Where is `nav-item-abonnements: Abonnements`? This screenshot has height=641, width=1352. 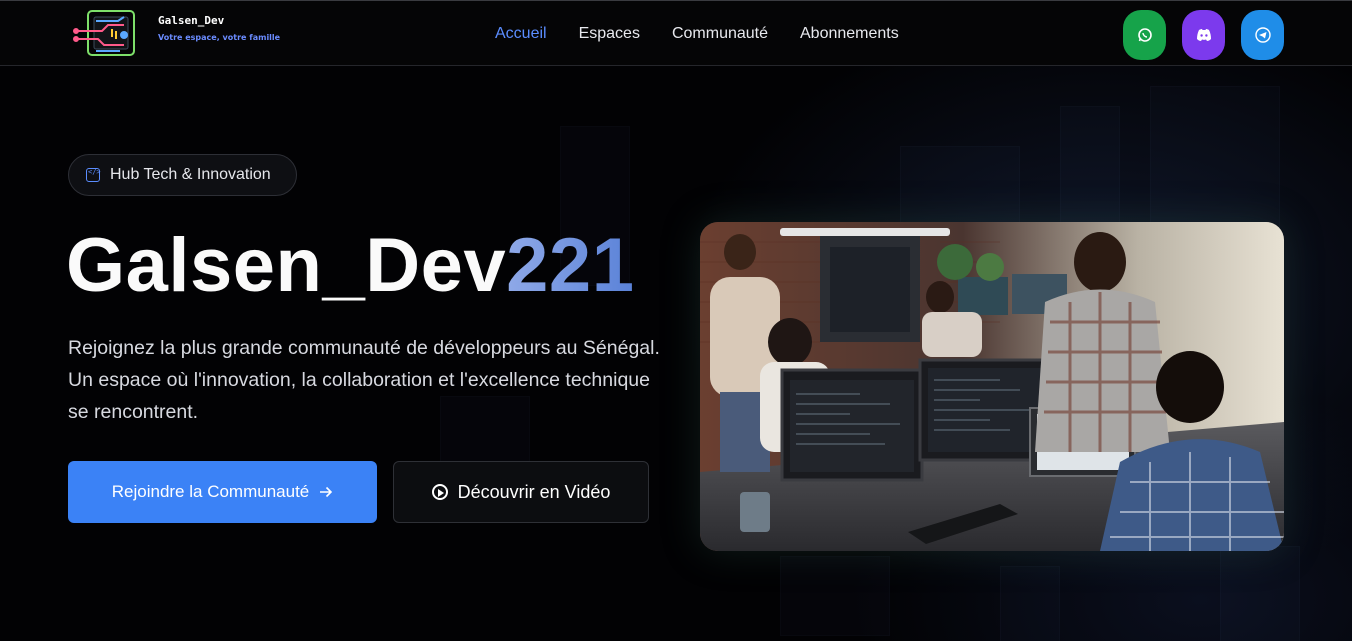
nav-item-abonnements: Abonnements is located at coordinates (849, 34).